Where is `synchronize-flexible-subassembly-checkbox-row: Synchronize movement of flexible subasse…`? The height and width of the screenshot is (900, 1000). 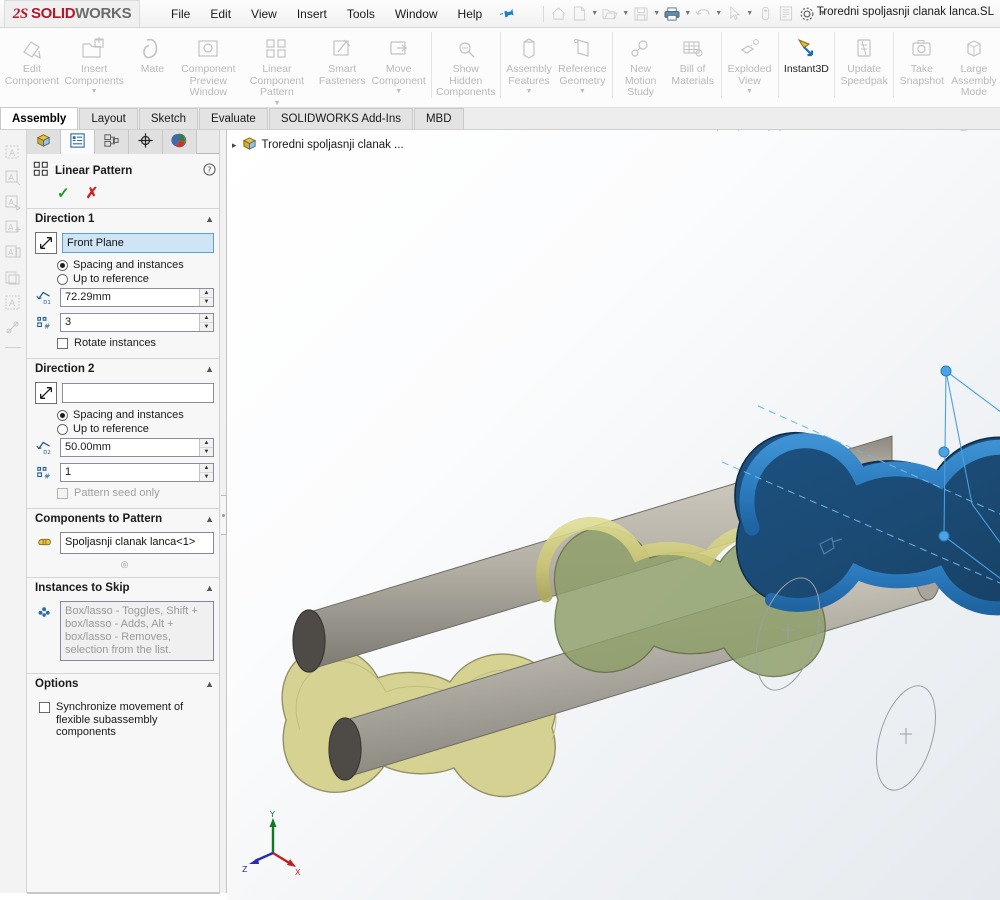 synchronize-flexible-subassembly-checkbox-row: Synchronize movement of flexible subasse… is located at coordinates (126, 720).